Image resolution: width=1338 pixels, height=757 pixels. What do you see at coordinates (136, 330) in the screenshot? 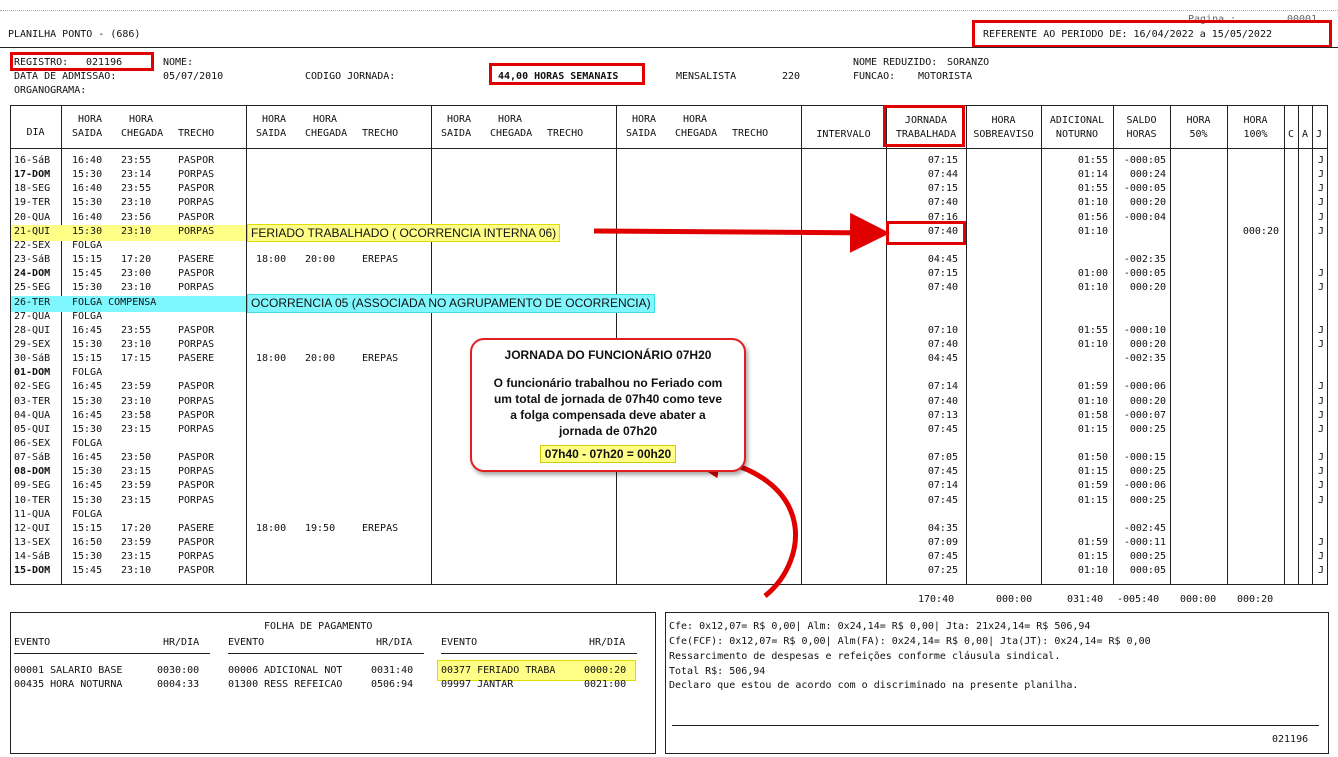
I see `cell-c1: 23:55` at bounding box center [136, 330].